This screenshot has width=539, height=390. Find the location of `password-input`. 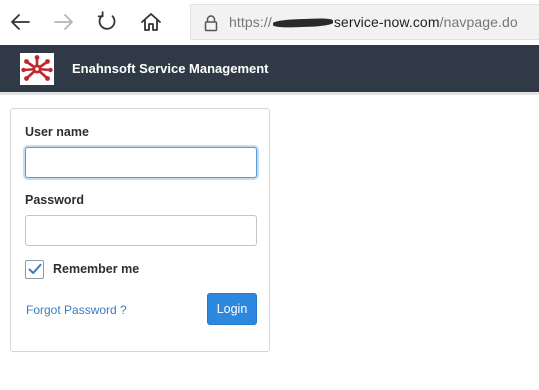

password-input is located at coordinates (141, 230).